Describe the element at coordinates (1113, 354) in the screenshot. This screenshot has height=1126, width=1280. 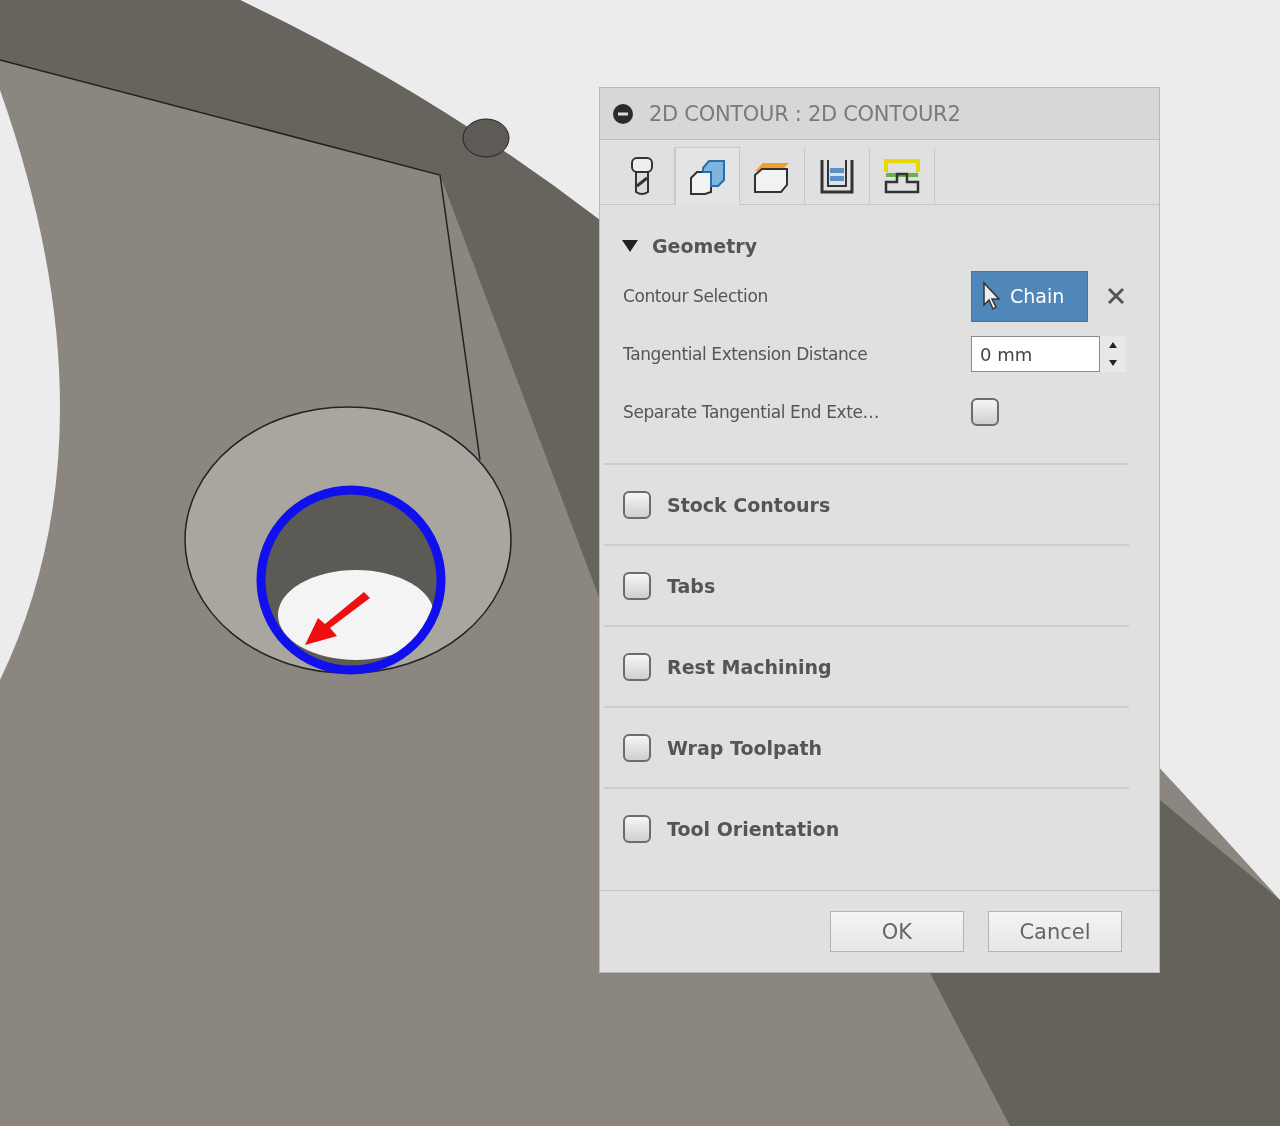
I see `spinner-arrows` at that location.